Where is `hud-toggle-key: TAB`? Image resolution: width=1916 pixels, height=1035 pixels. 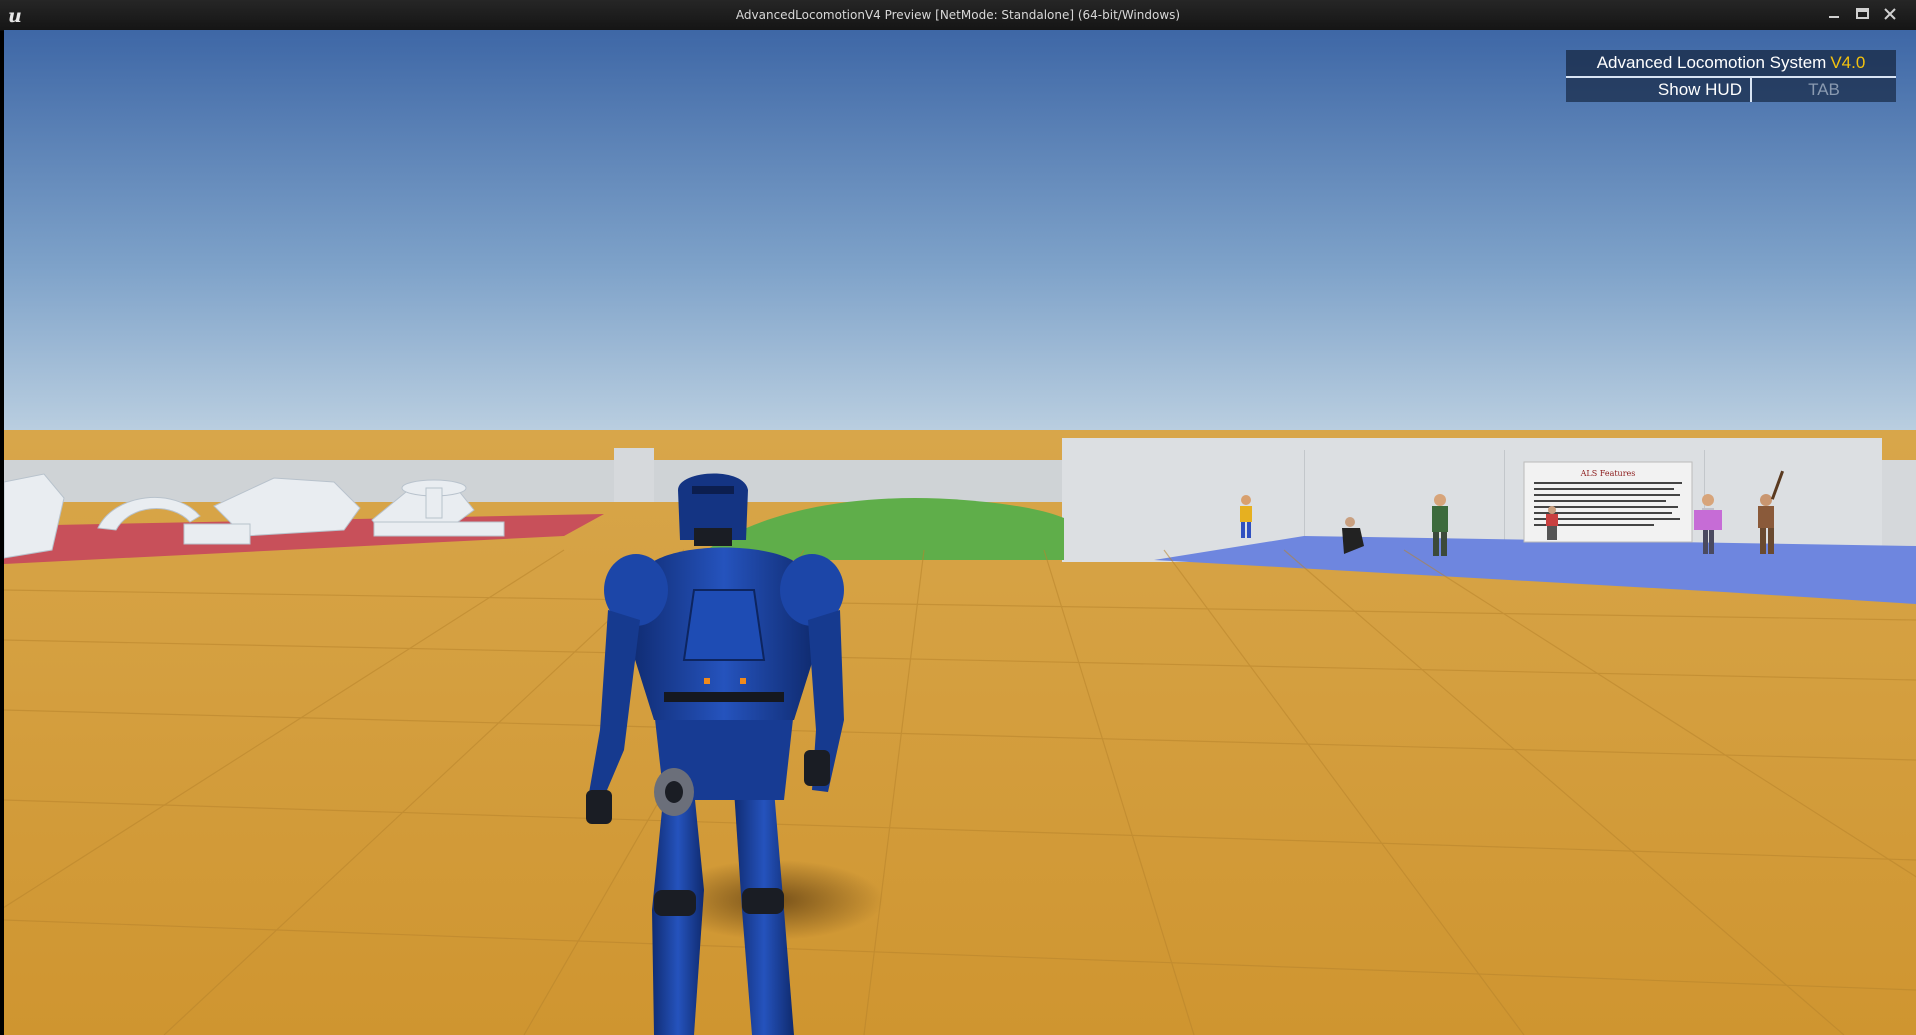 hud-toggle-key: TAB is located at coordinates (1824, 89).